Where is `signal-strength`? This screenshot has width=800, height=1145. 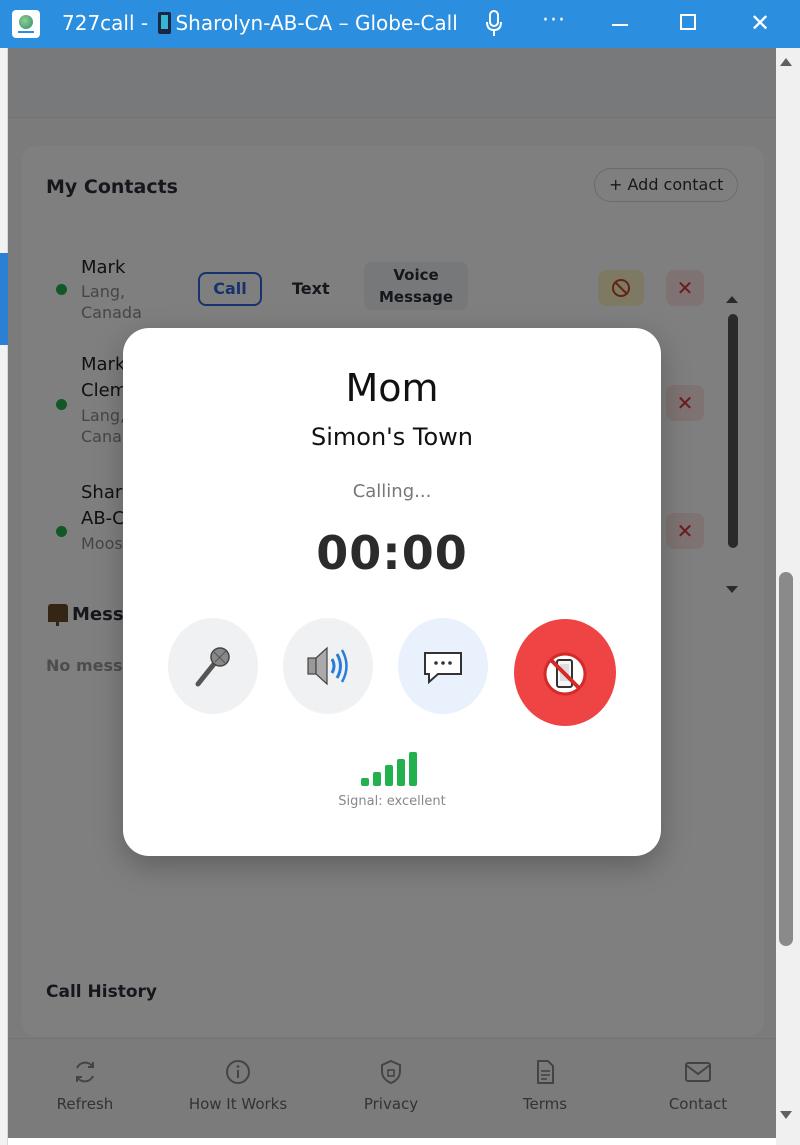
signal-strength is located at coordinates (392, 768).